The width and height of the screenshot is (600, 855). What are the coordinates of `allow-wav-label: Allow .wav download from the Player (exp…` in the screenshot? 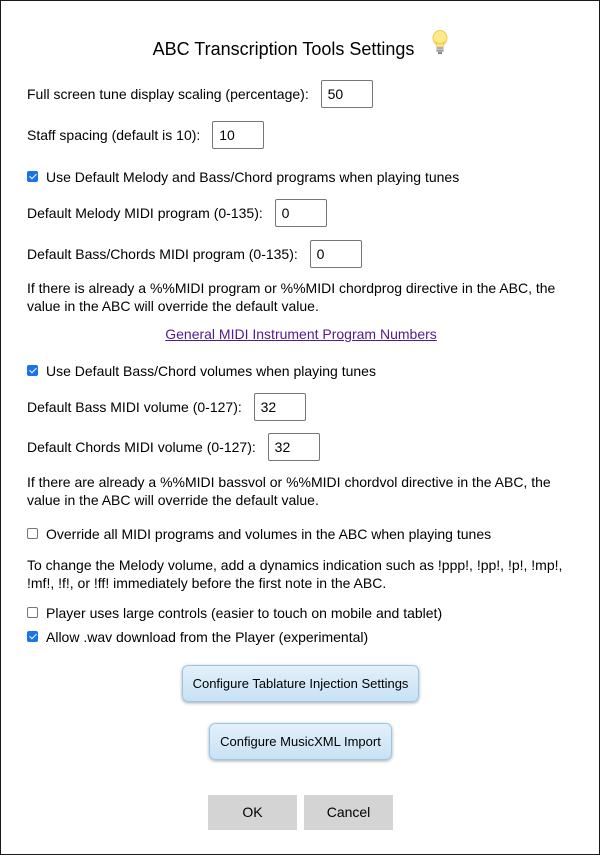 It's located at (207, 637).